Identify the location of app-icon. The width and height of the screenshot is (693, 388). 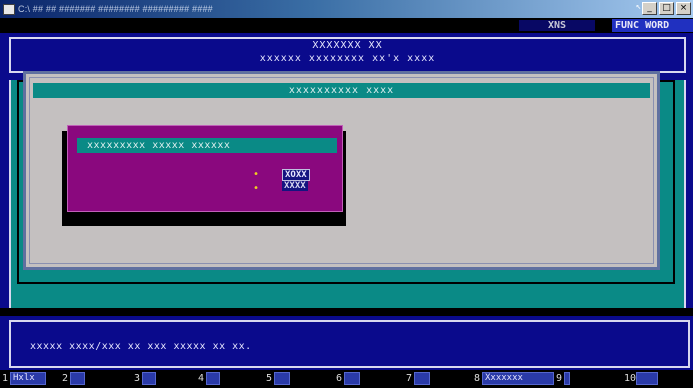
(9, 9).